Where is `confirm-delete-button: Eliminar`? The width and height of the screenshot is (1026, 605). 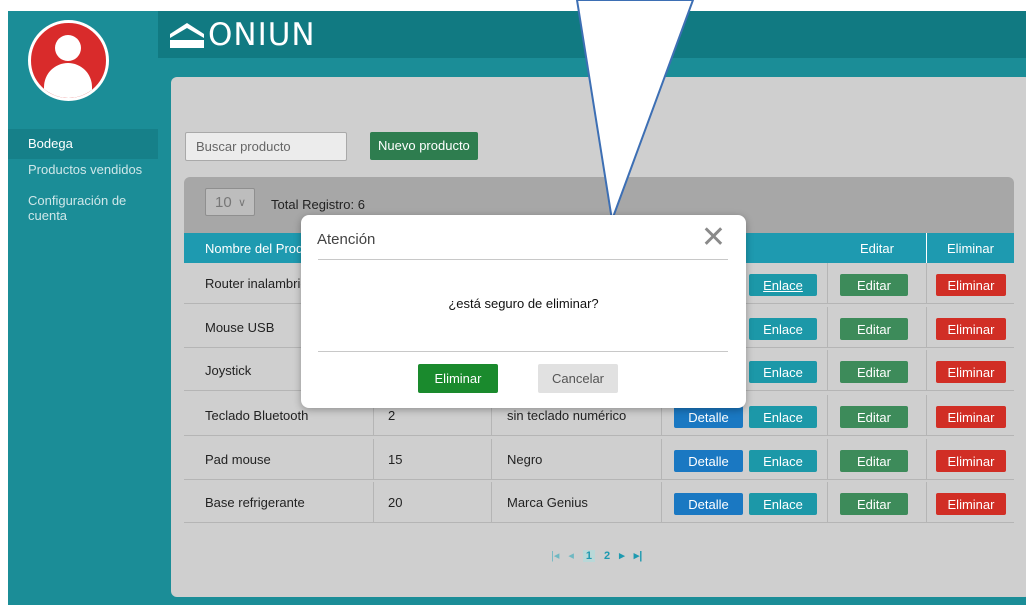
confirm-delete-button: Eliminar is located at coordinates (458, 378).